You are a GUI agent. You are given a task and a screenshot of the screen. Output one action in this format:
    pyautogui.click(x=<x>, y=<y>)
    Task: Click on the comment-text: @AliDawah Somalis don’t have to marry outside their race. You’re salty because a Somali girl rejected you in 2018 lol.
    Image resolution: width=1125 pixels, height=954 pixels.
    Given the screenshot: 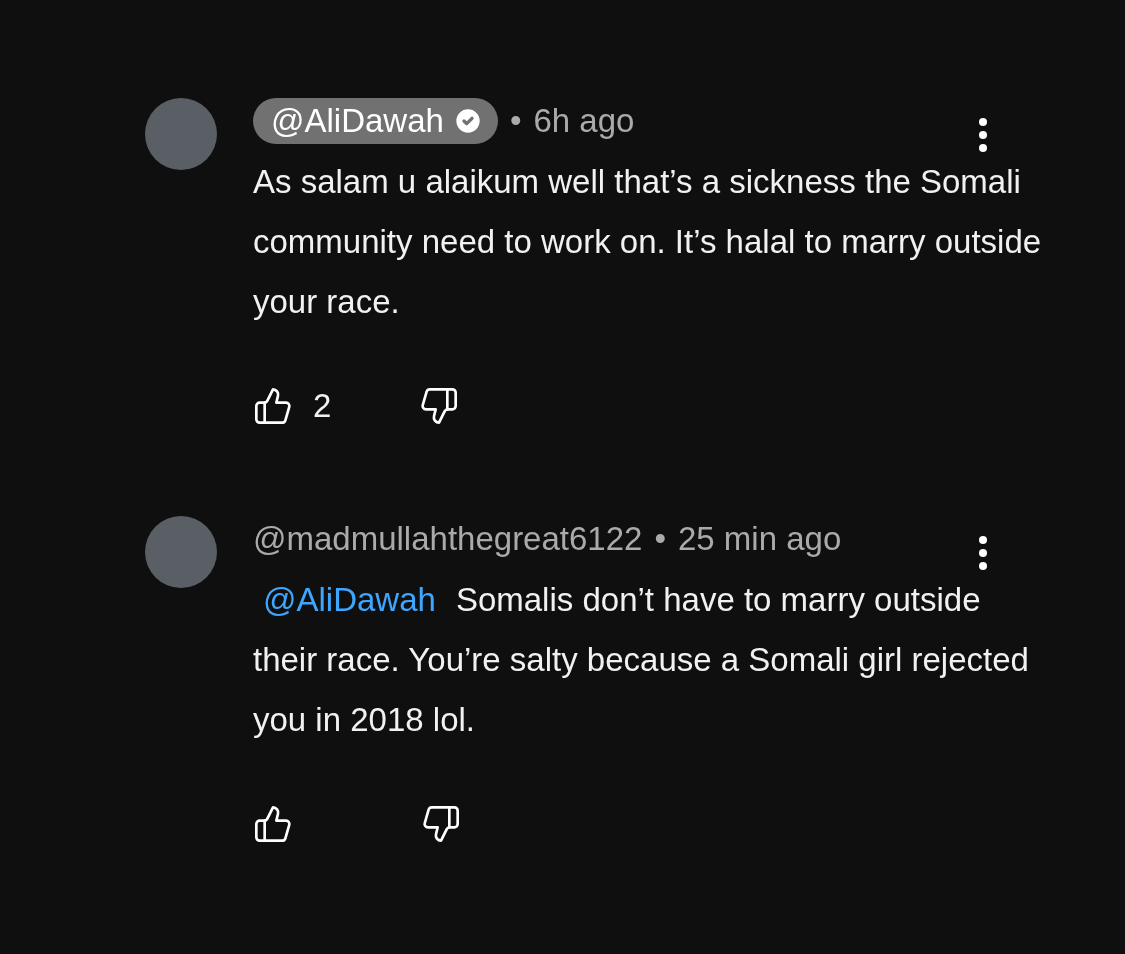 What is the action you would take?
    pyautogui.click(x=641, y=660)
    